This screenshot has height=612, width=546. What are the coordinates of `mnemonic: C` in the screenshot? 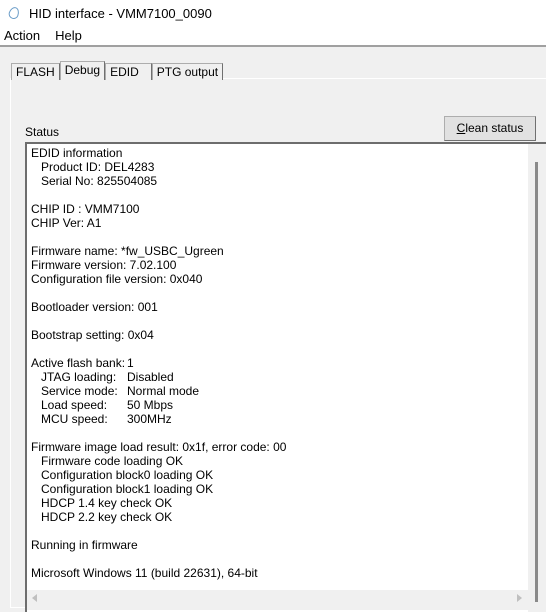 It's located at (461, 128).